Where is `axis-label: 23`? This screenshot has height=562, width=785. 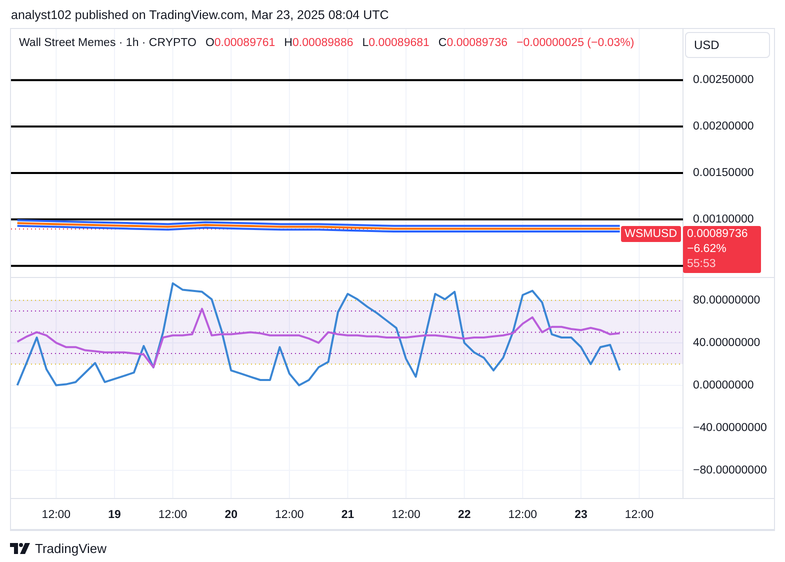
axis-label: 23 is located at coordinates (581, 515).